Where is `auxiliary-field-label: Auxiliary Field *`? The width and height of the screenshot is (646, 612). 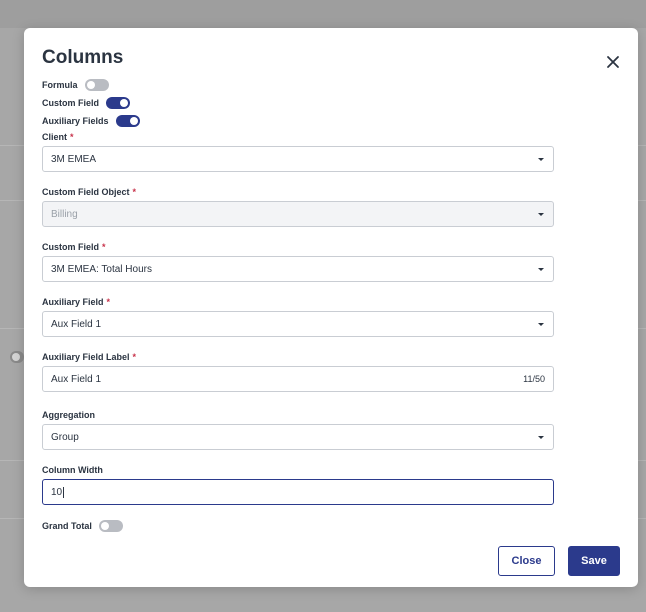
auxiliary-field-label: Auxiliary Field * is located at coordinates (76, 302).